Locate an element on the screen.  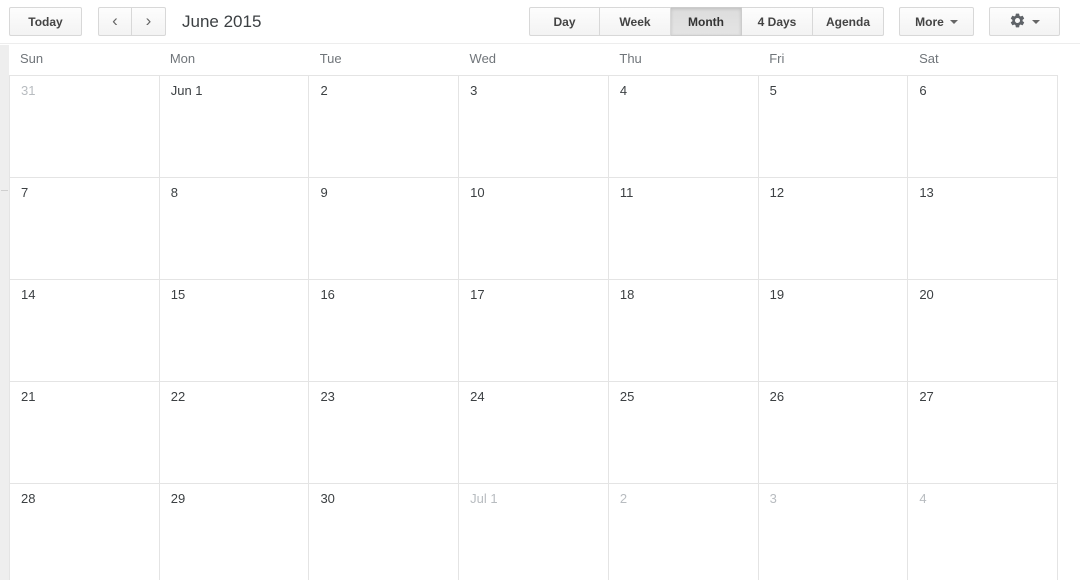
day-cell: 10 is located at coordinates (534, 229).